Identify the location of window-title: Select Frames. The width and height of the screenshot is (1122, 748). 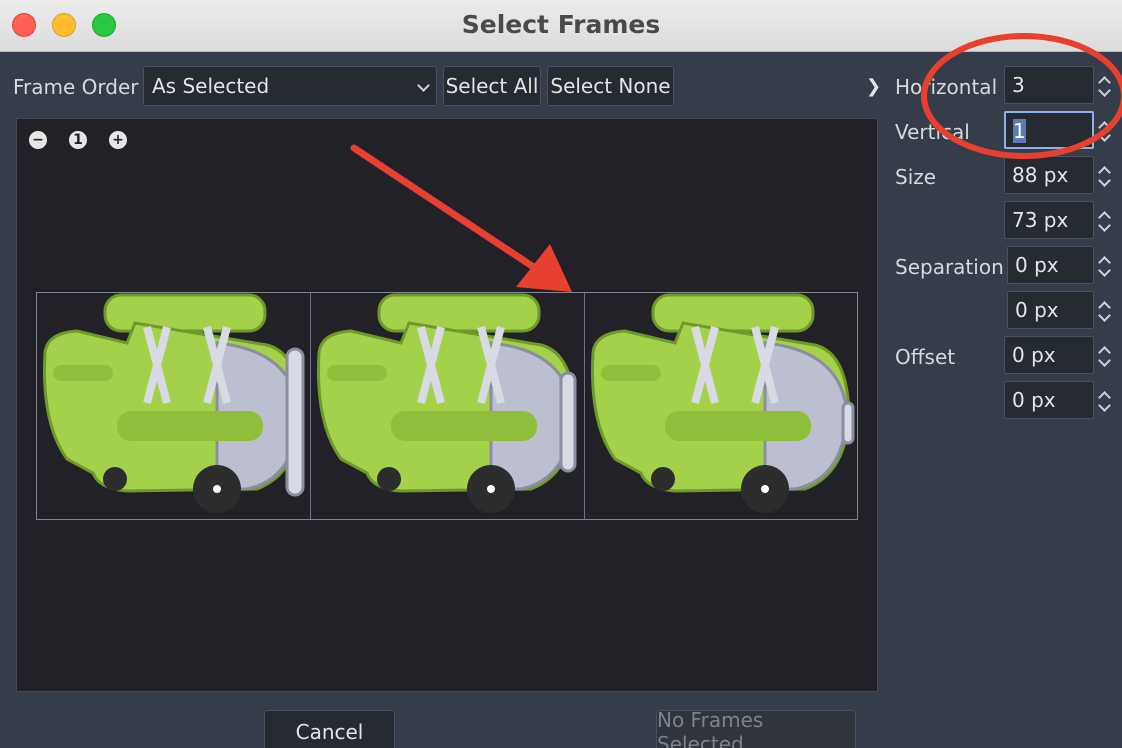
(561, 24).